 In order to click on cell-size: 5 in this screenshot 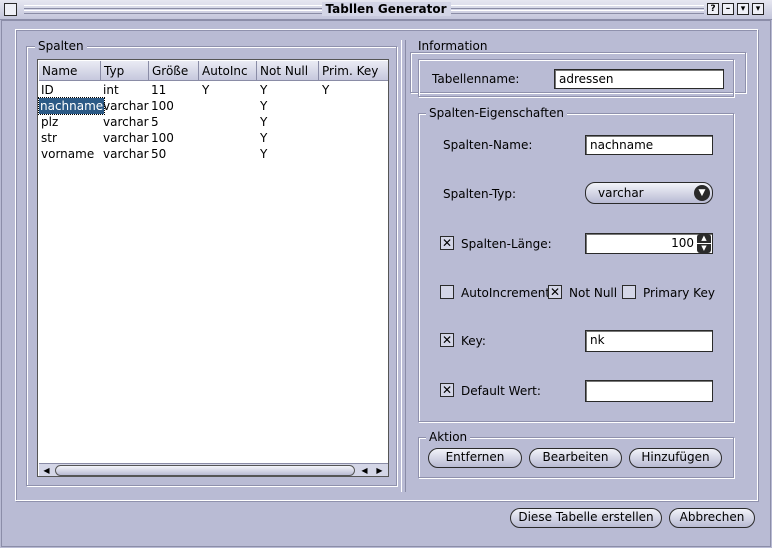, I will do `click(155, 122)`.